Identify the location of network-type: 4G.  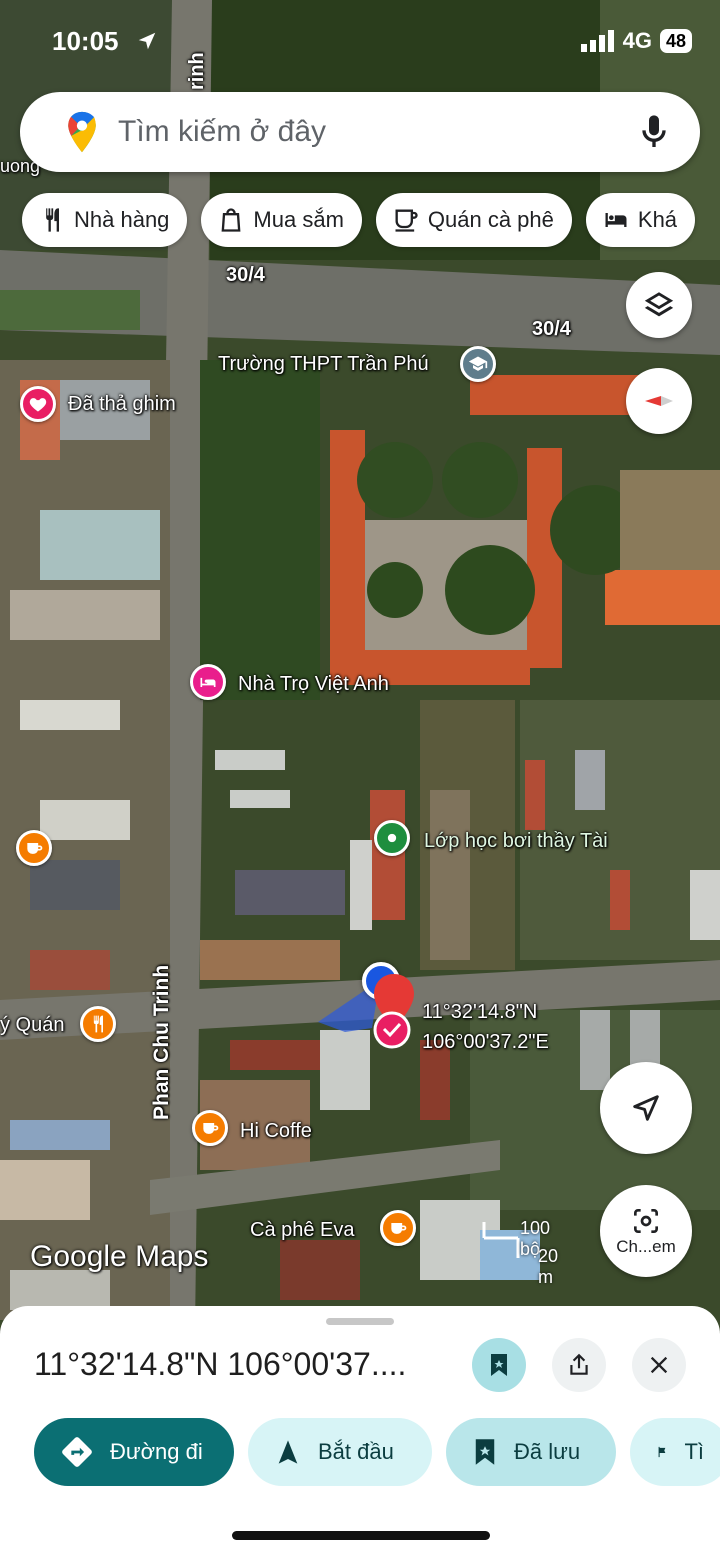
(637, 40).